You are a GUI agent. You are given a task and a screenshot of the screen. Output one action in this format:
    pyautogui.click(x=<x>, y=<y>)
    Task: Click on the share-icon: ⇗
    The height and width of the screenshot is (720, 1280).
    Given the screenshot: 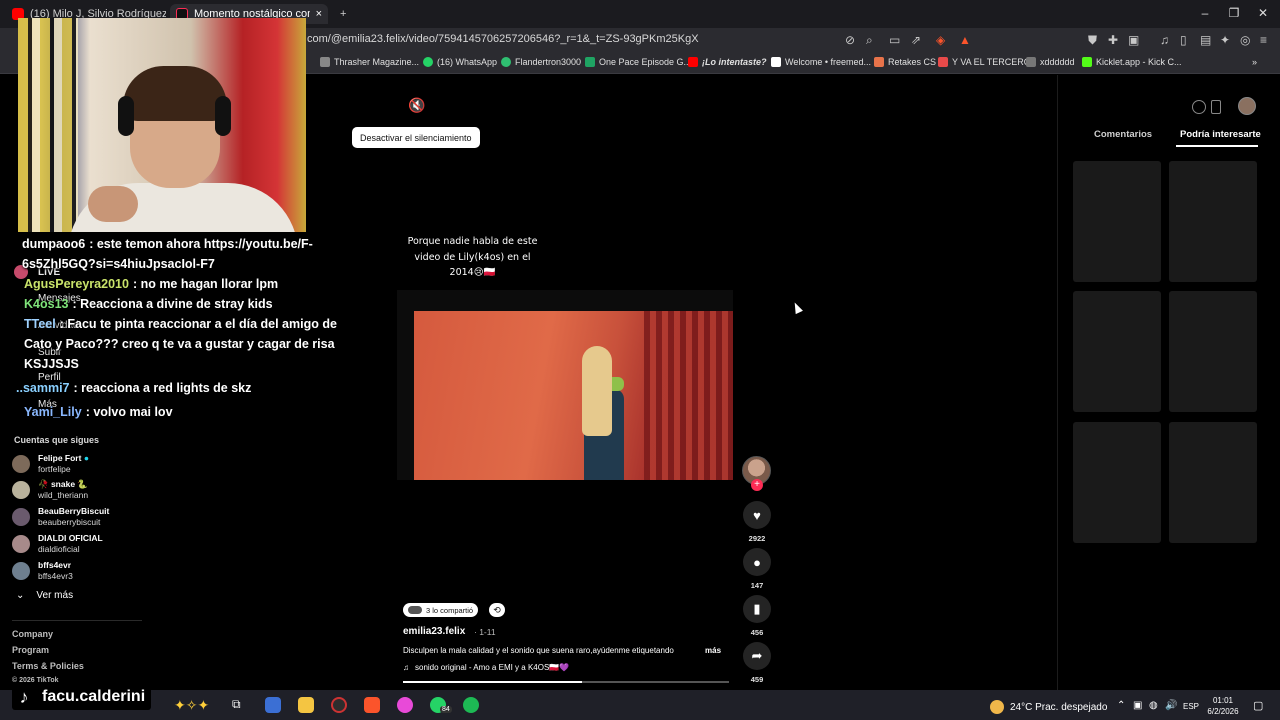 What is the action you would take?
    pyautogui.click(x=916, y=40)
    